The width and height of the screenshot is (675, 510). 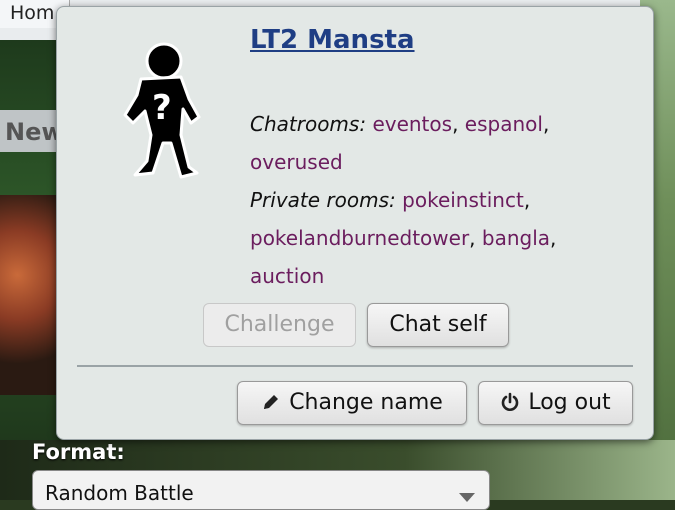 I want to click on challenge-button: Challenge, so click(x=279, y=325).